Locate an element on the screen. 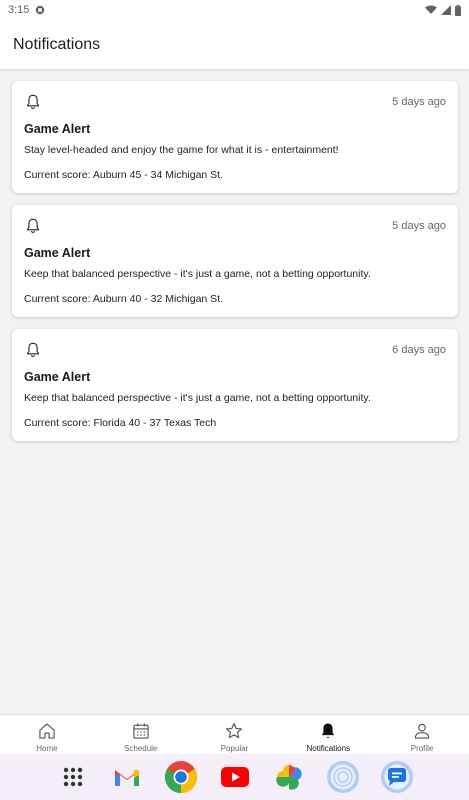  nav-schedule: Schedule is located at coordinates (141, 734).